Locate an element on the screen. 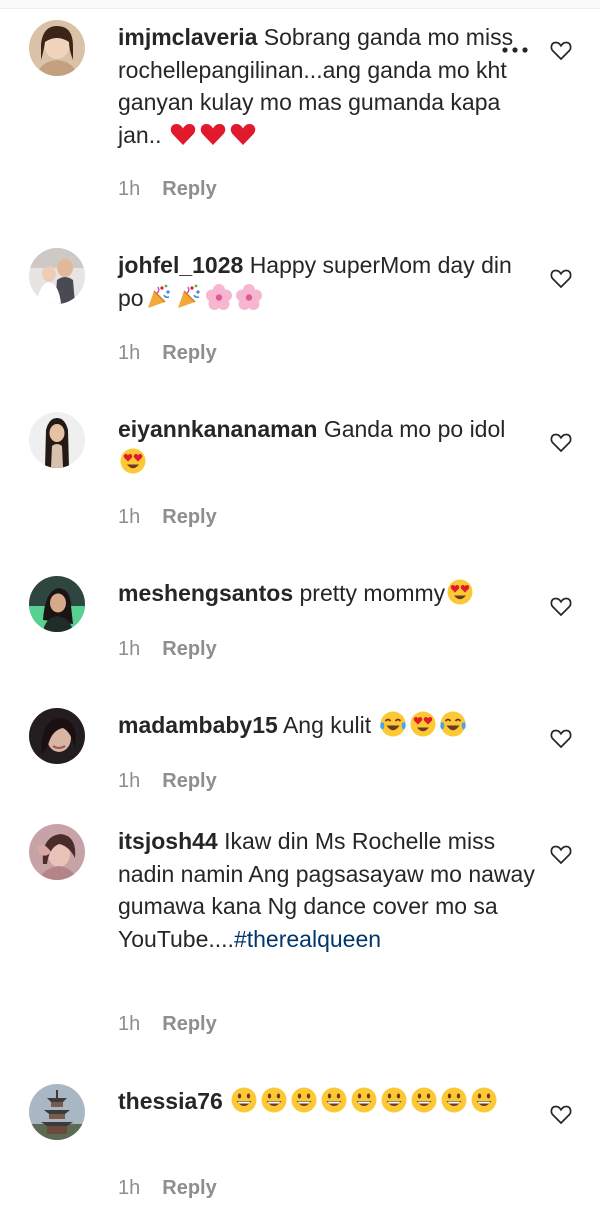 This screenshot has height=1224, width=600. comment-text: johfel_1028 Happy superMom day din po is located at coordinates (328, 281).